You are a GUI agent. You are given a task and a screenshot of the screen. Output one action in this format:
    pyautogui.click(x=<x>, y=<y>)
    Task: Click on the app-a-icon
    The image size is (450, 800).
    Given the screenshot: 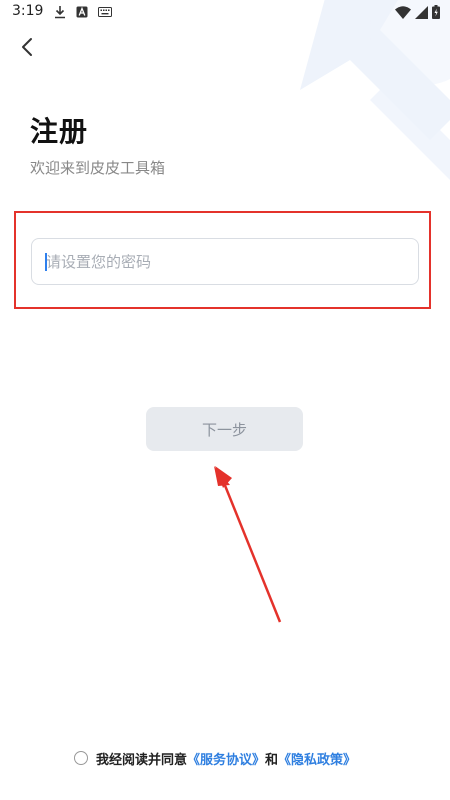 What is the action you would take?
    pyautogui.click(x=82, y=12)
    